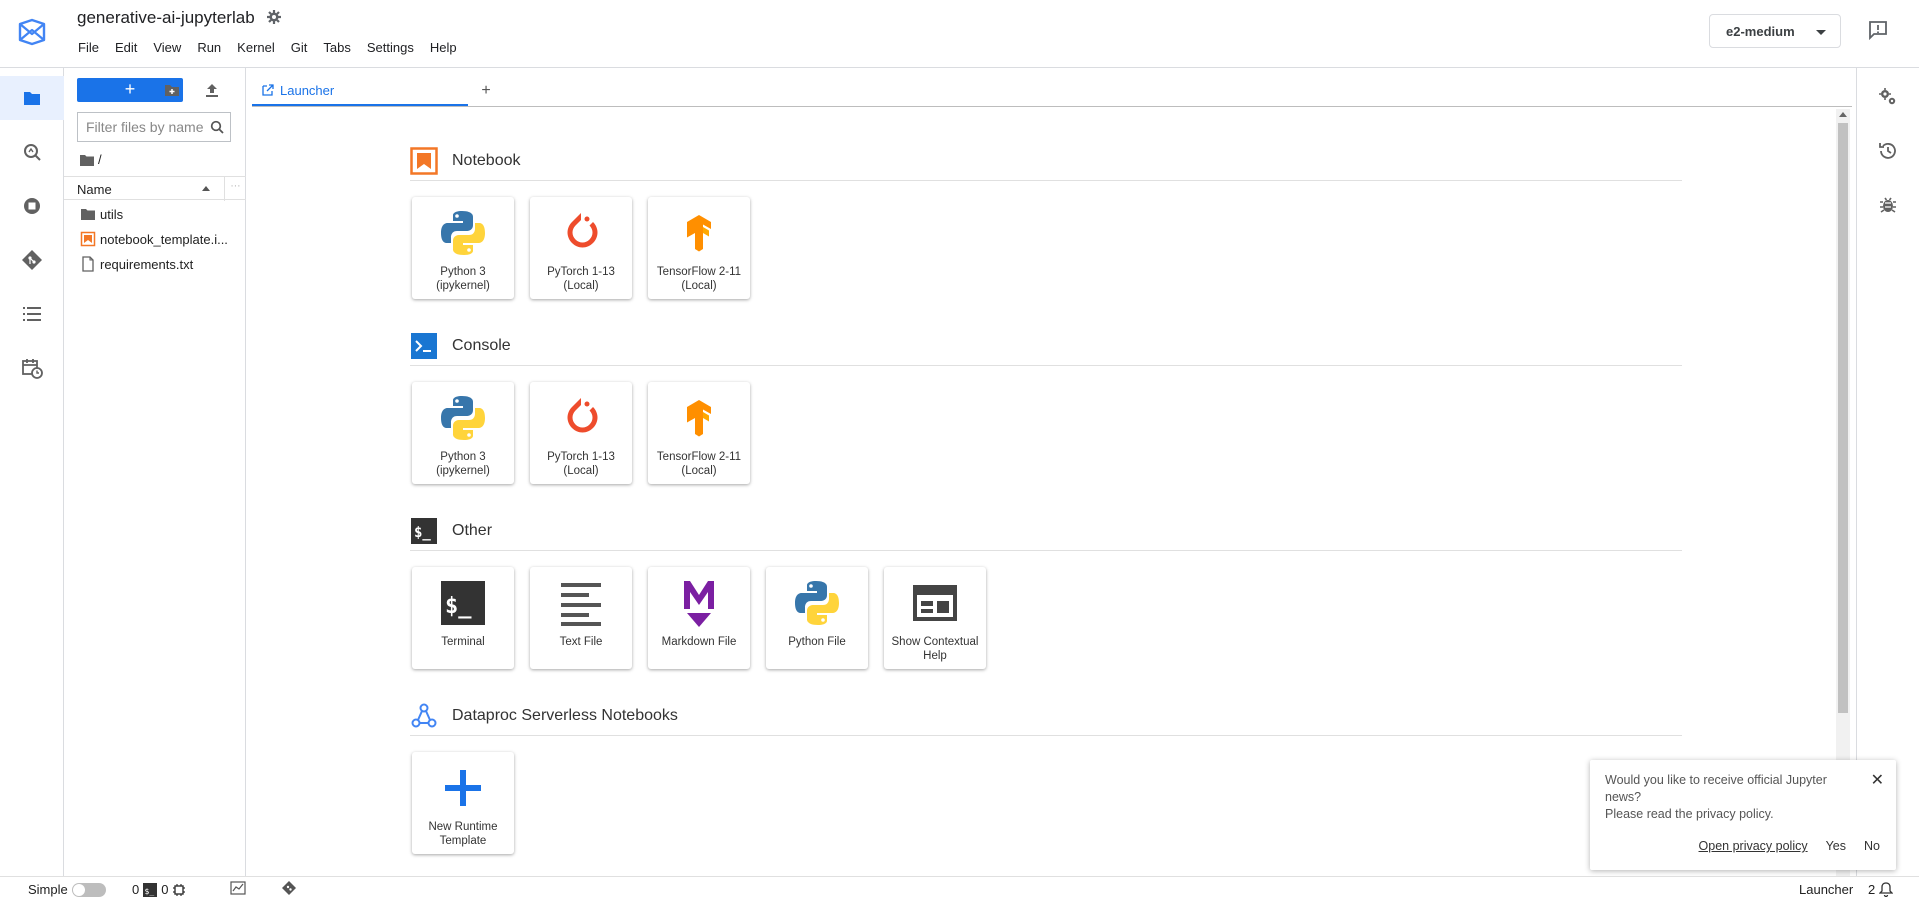 The width and height of the screenshot is (1919, 898). I want to click on tab-label: Launcher, so click(307, 90).